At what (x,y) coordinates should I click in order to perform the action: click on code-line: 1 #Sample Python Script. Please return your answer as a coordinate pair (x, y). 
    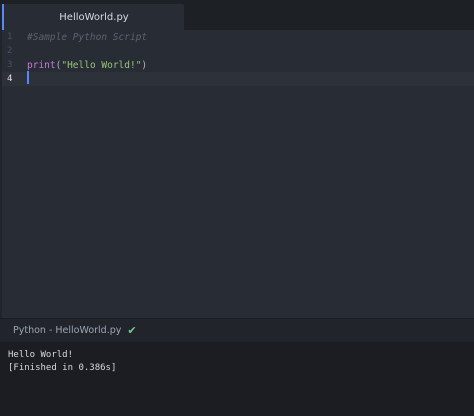
    Looking at the image, I should click on (238, 37).